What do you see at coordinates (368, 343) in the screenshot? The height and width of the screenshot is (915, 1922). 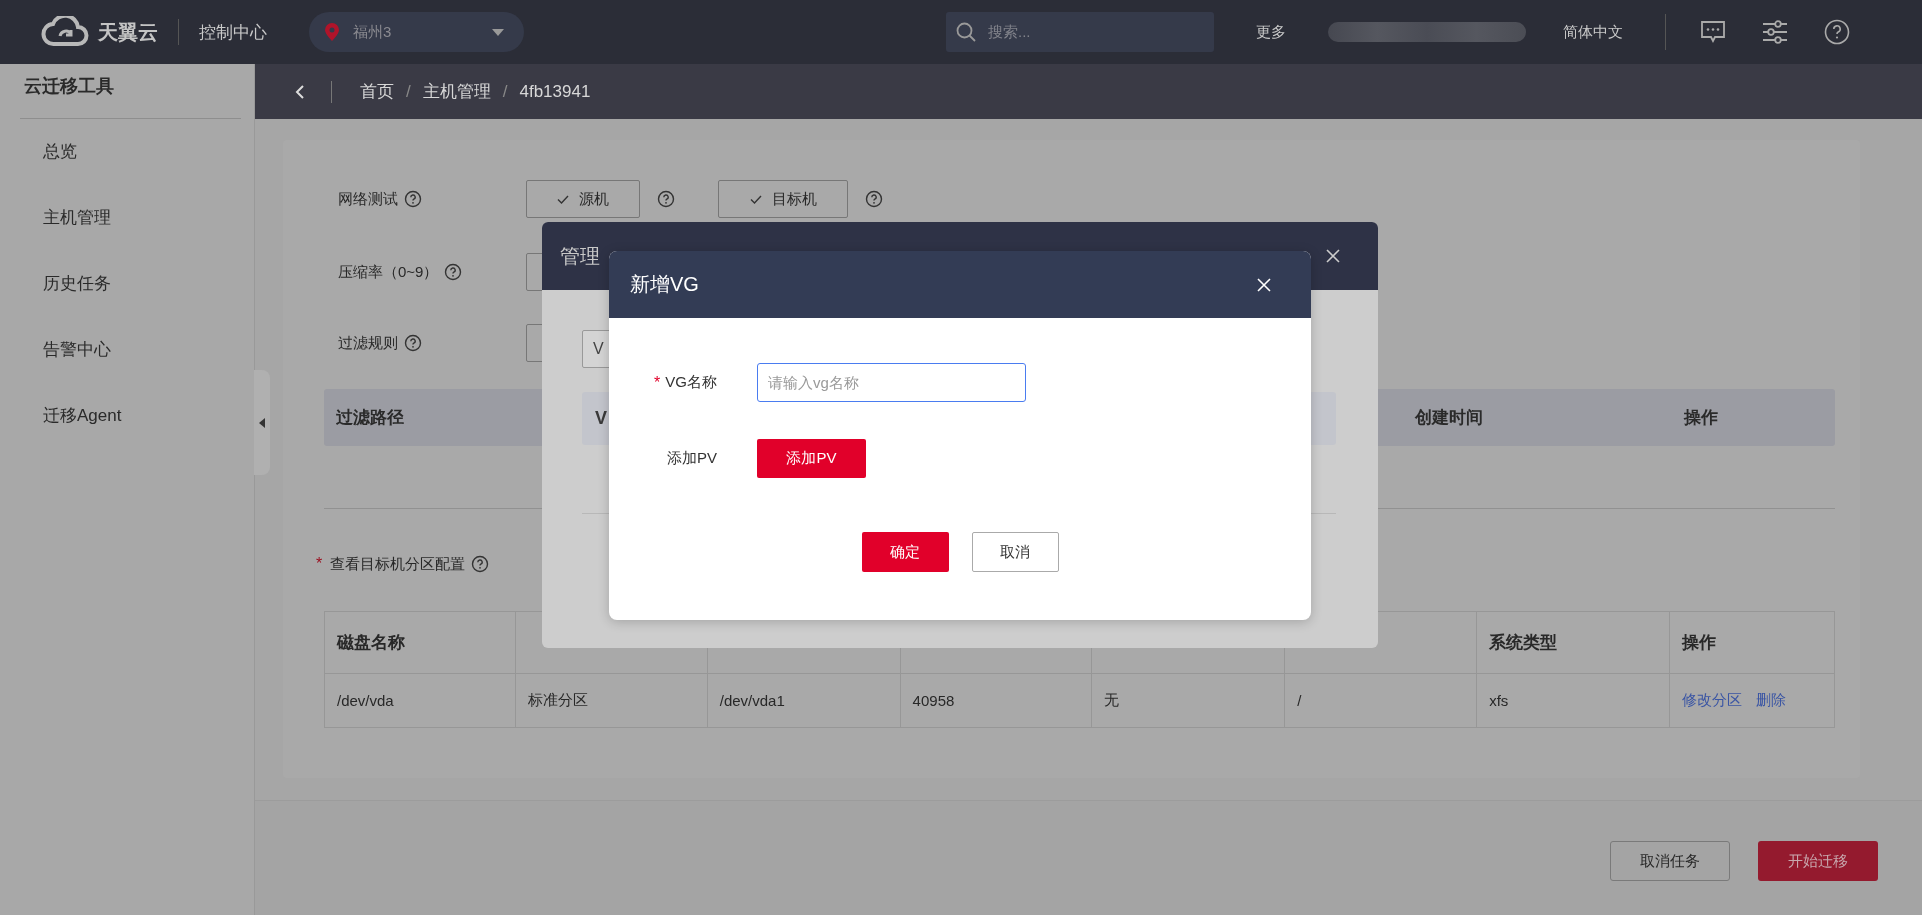 I see `form-label: 过滤规则` at bounding box center [368, 343].